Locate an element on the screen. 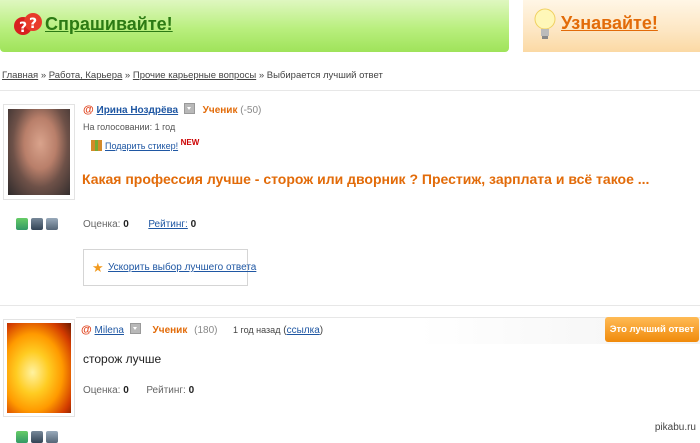 The width and height of the screenshot is (700, 443). gift-sticker-link: Подарить стикер! is located at coordinates (141, 146).